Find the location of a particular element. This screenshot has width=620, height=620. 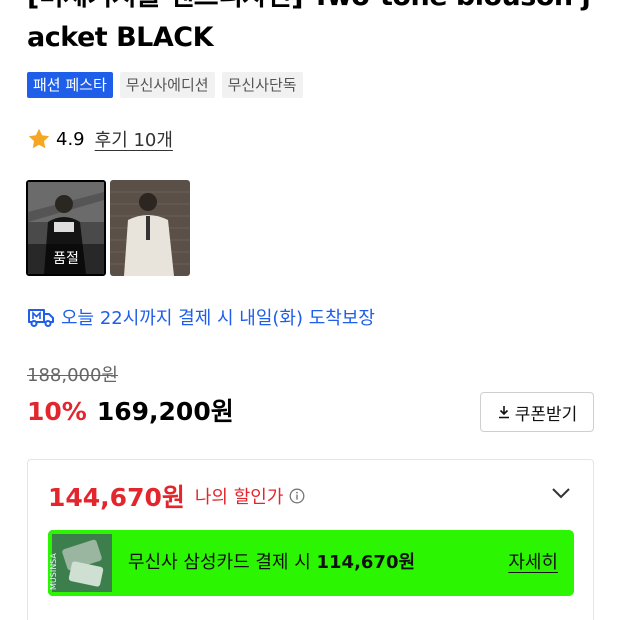

tag-musinsa-exclusive: 무신사단독 is located at coordinates (262, 85).